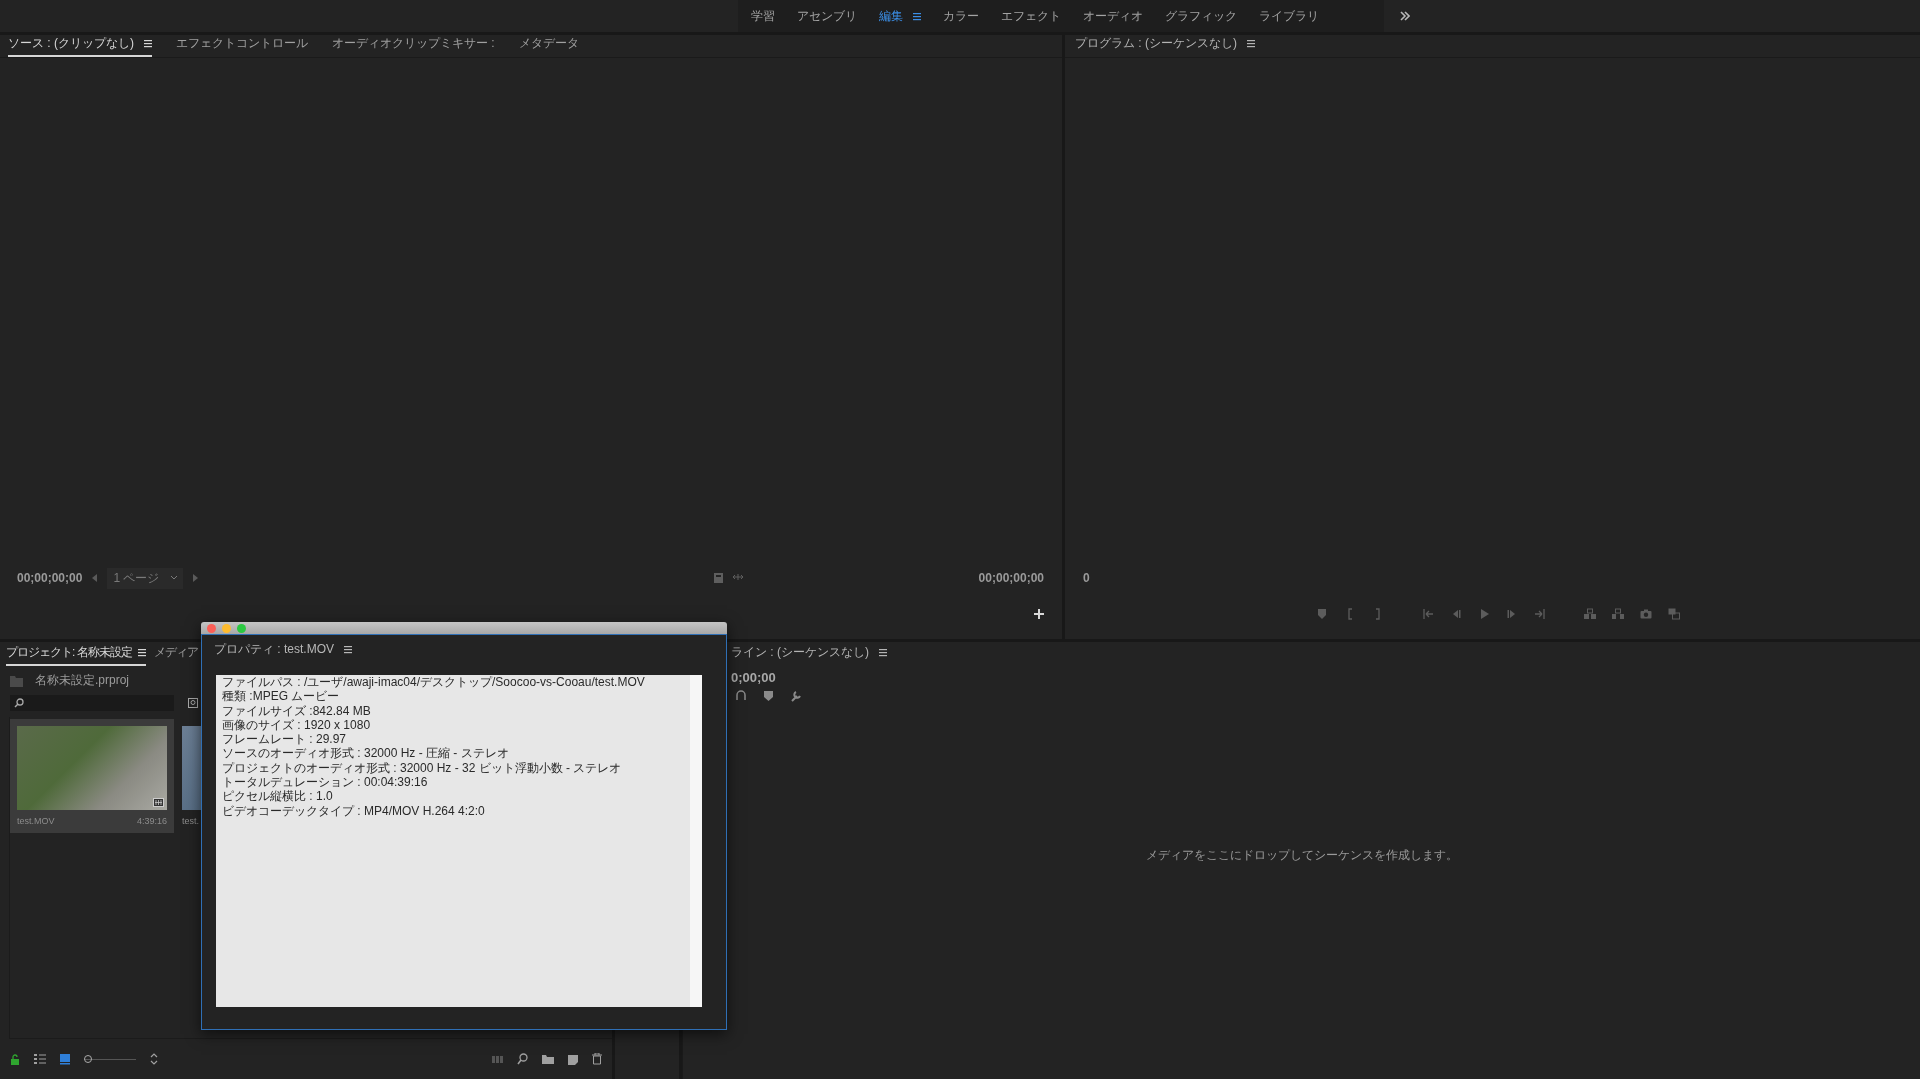  What do you see at coordinates (1165, 46) in the screenshot?
I see `panel-title: プログラム : (シーケンスなし)` at bounding box center [1165, 46].